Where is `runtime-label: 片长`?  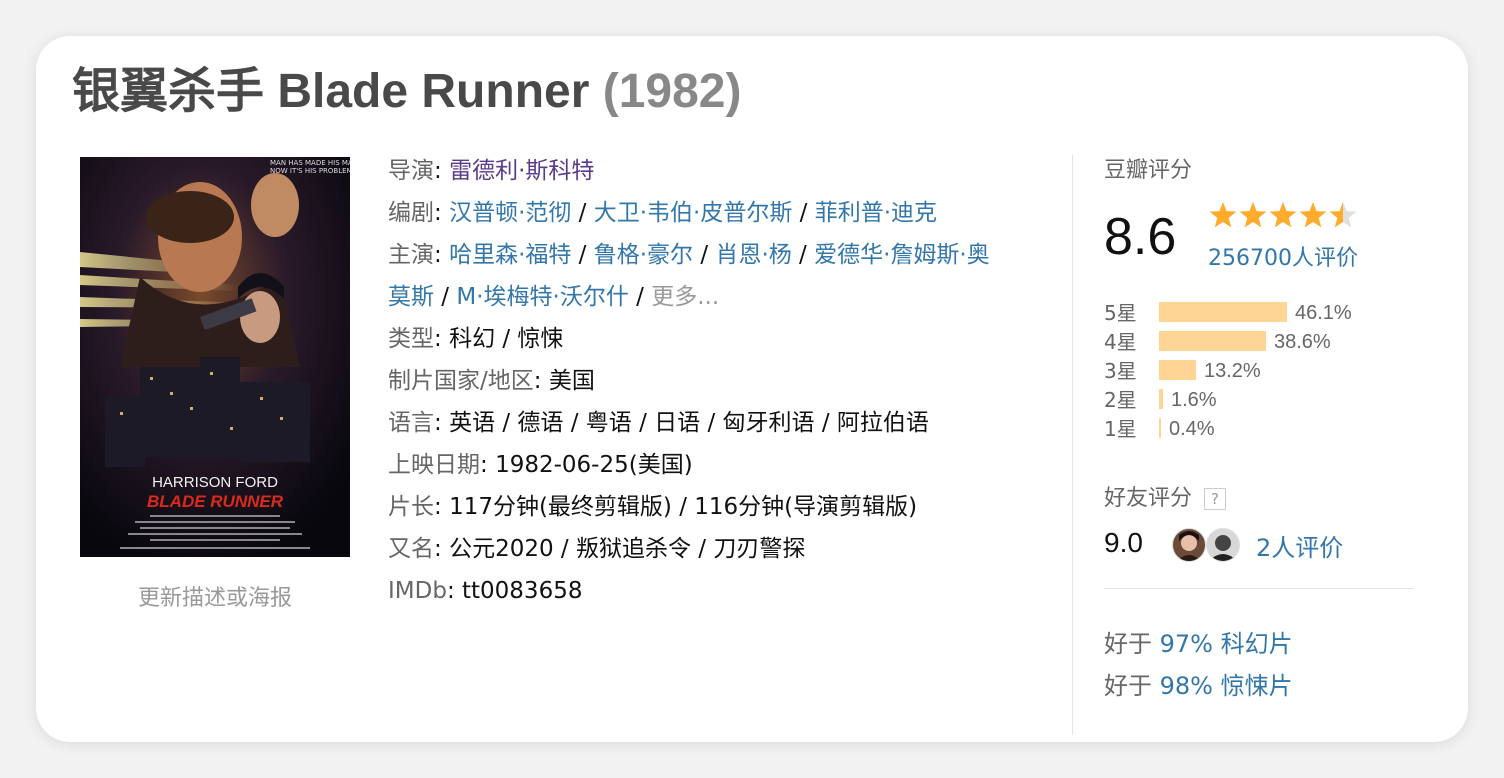
runtime-label: 片长 is located at coordinates (411, 507).